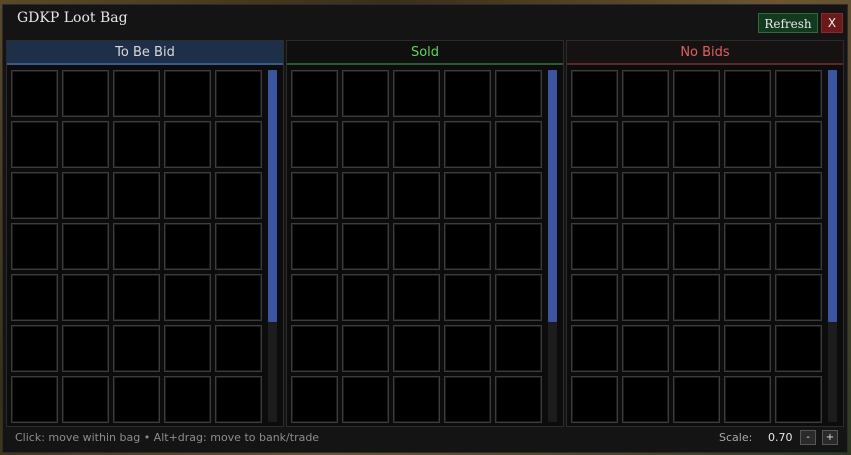 Image resolution: width=851 pixels, height=455 pixels. Describe the element at coordinates (830, 437) in the screenshot. I see `scale-increase-button: +` at that location.